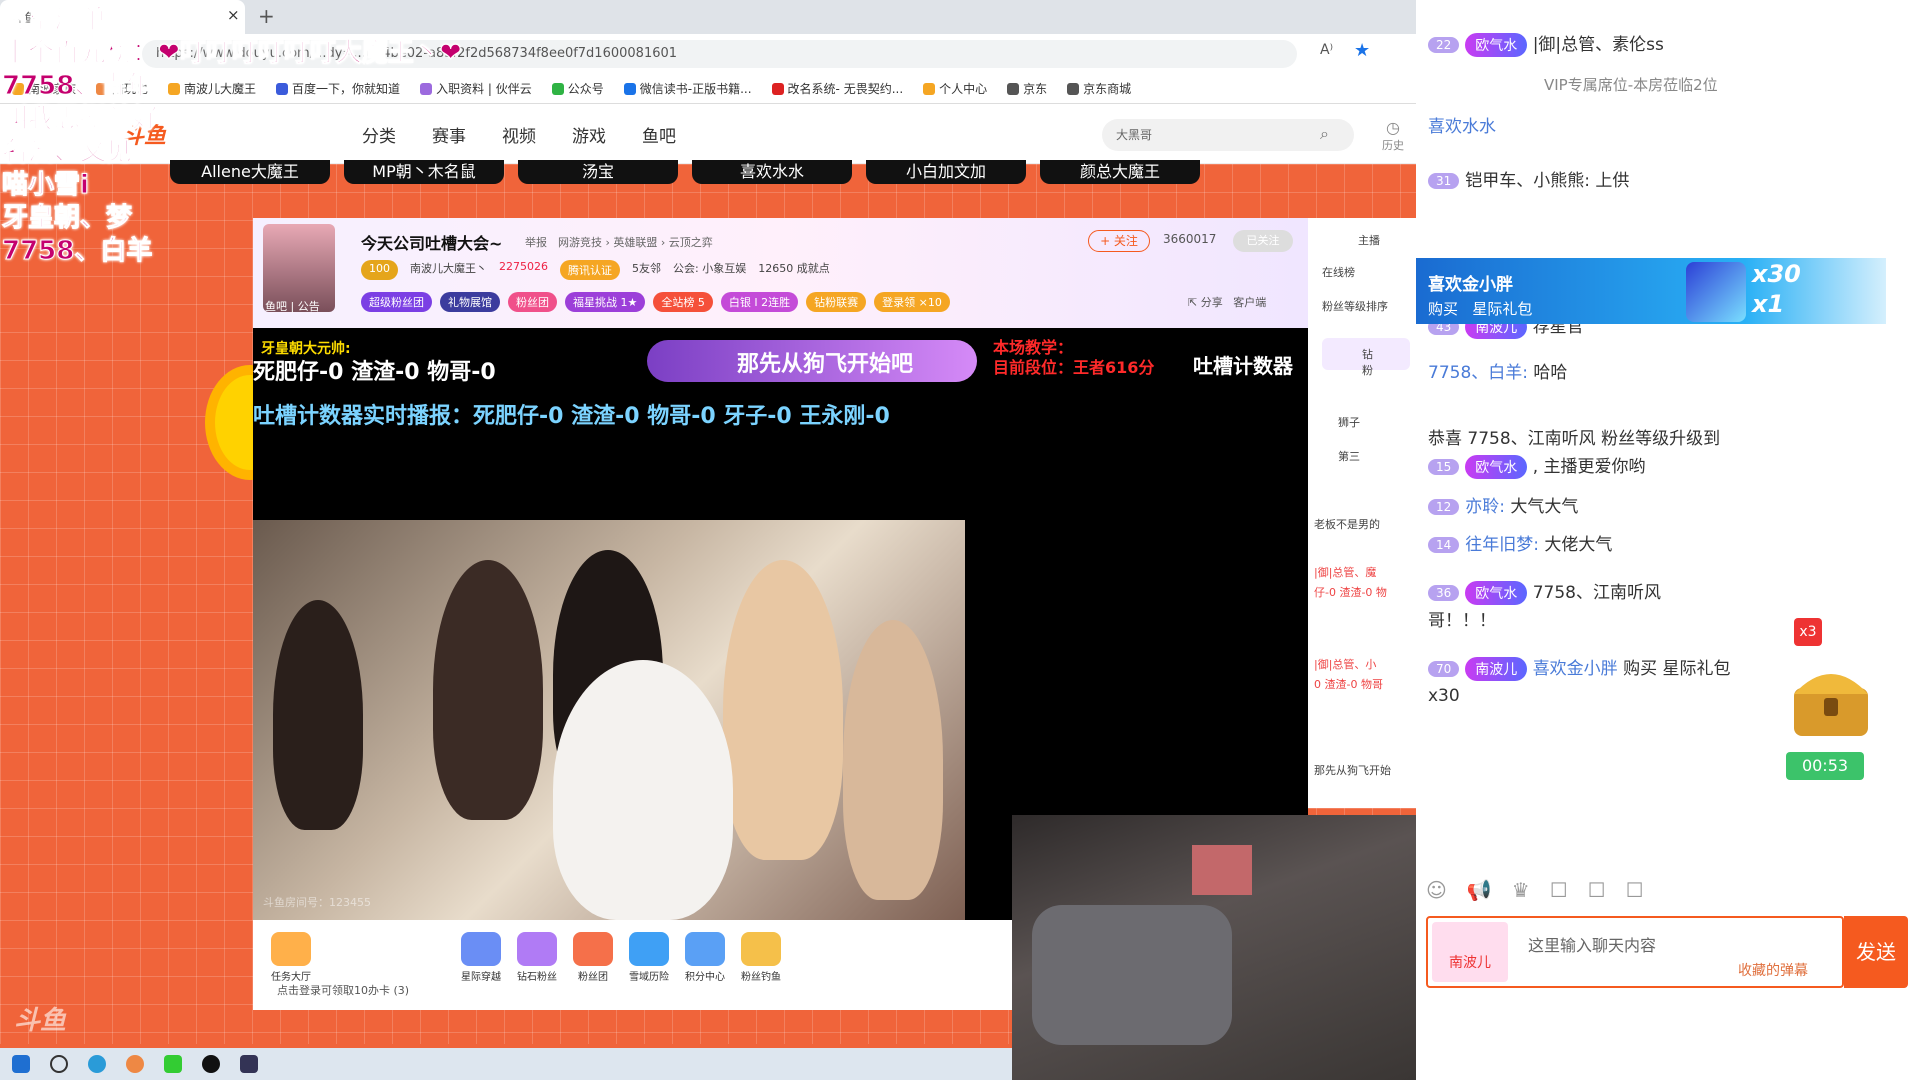 The image size is (1920, 1080). I want to click on guild-link: 公会: 小象互娱, so click(709, 270).